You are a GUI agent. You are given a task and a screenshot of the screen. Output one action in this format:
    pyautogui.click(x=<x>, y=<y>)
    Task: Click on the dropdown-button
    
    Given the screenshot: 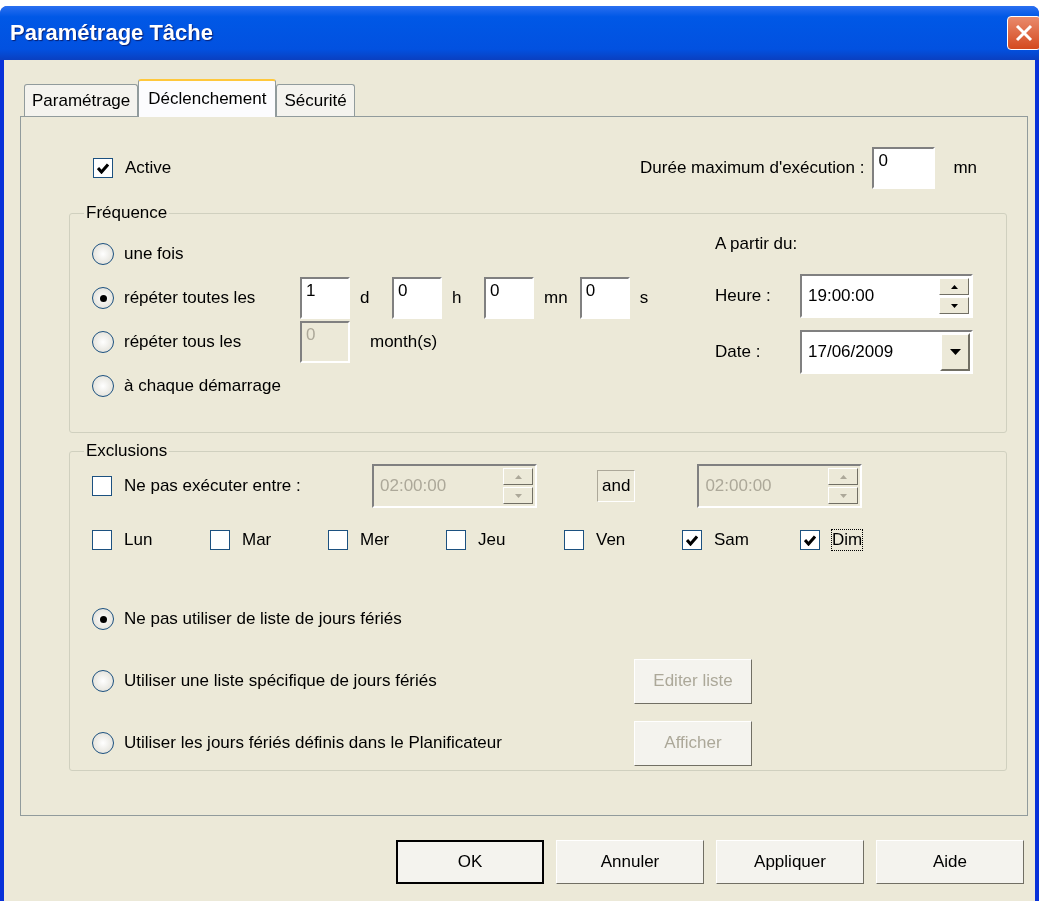 What is the action you would take?
    pyautogui.click(x=955, y=352)
    